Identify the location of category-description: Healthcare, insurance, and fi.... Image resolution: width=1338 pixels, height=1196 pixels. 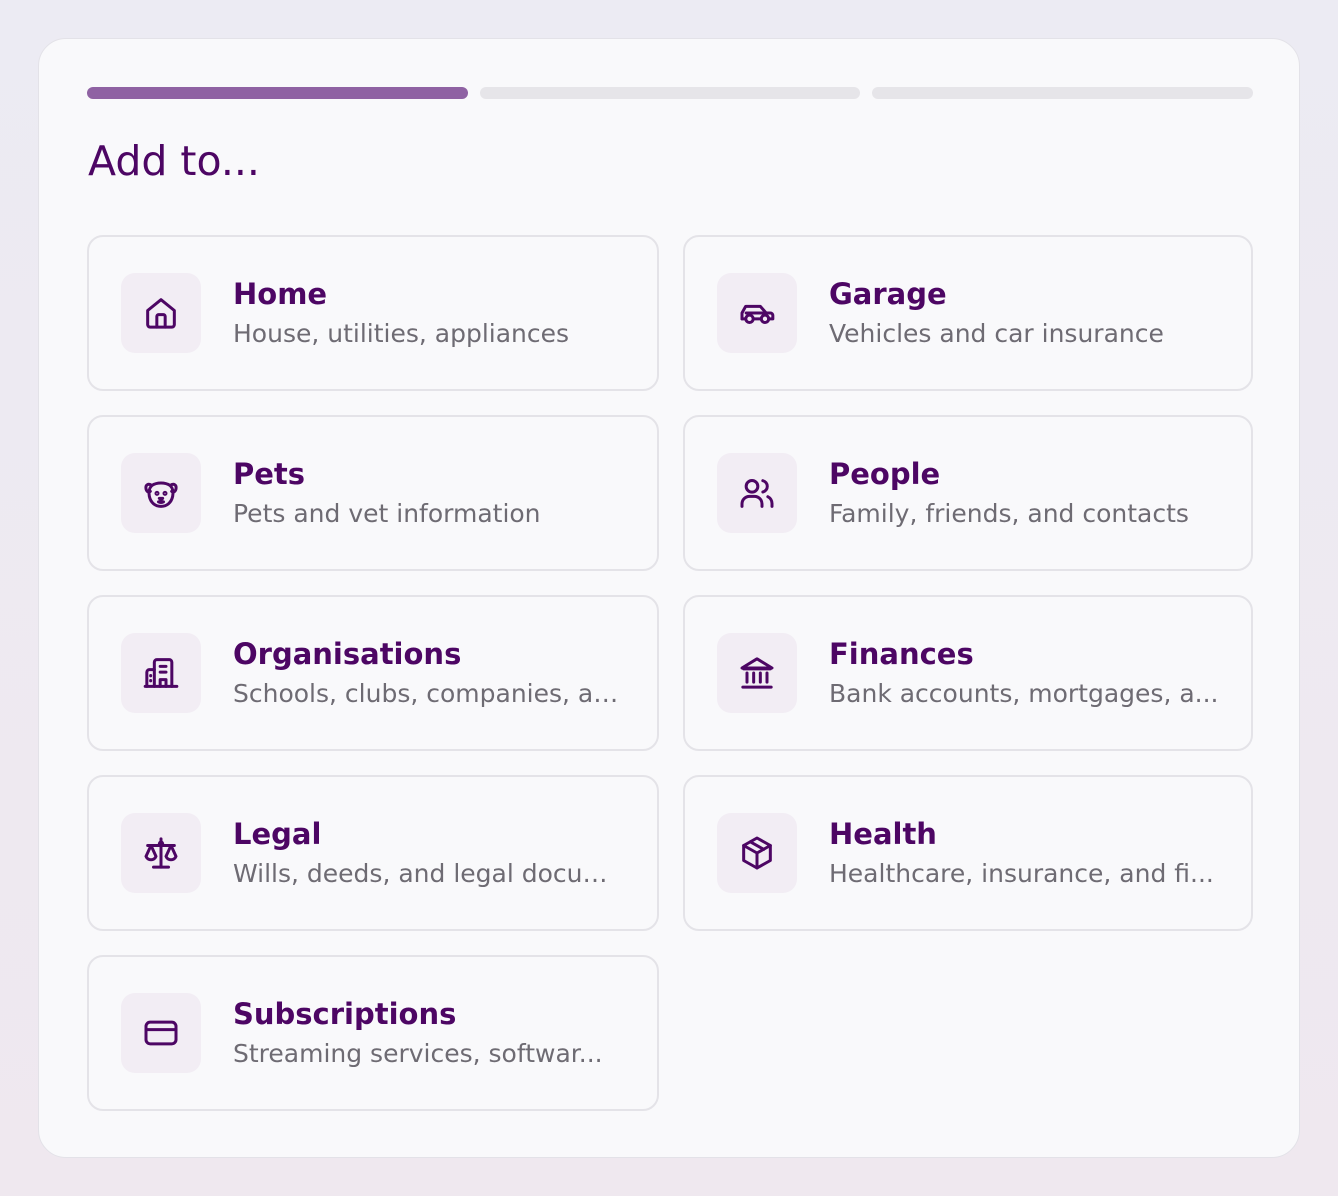
(1021, 873).